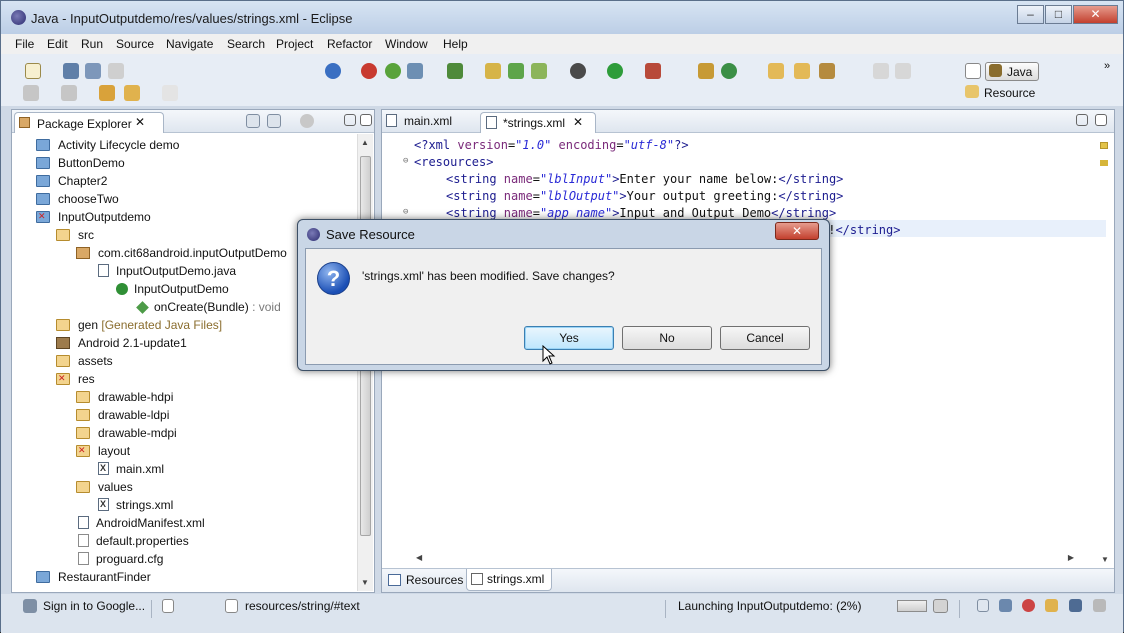 This screenshot has width=1124, height=633. I want to click on save-all-icon, so click(93, 71).